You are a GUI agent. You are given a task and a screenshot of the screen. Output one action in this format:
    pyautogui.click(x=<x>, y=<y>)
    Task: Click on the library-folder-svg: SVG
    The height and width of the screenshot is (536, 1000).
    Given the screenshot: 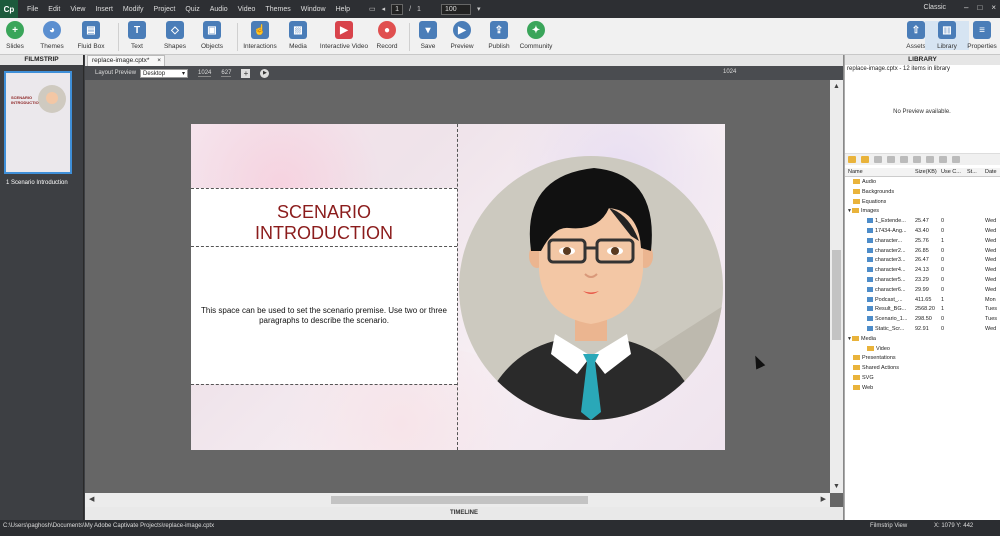 What is the action you would take?
    pyautogui.click(x=922, y=379)
    